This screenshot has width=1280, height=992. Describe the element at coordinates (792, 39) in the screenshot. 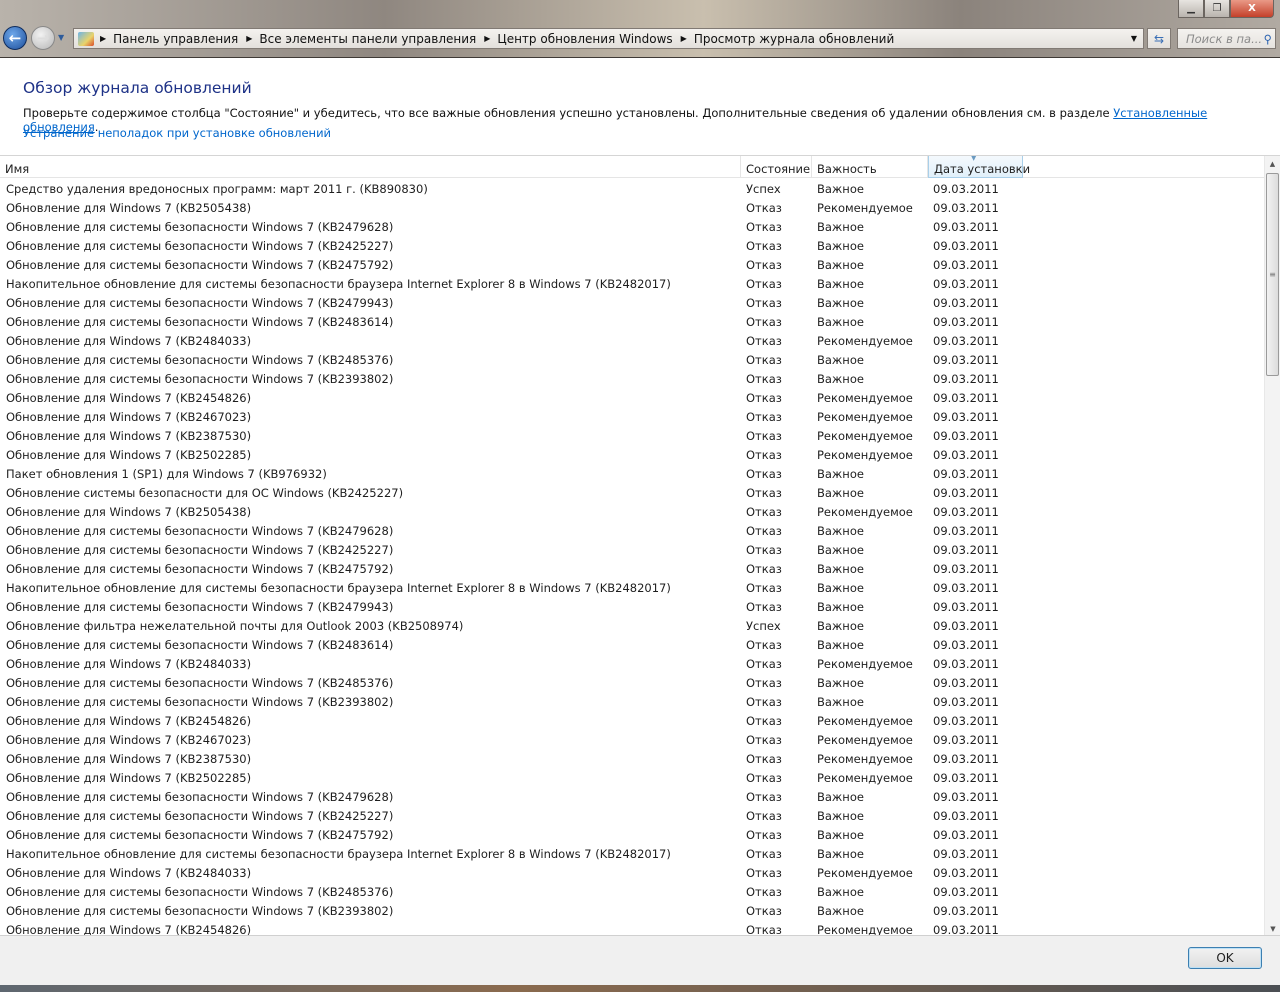

I see `breadcrumb-update-history: ▶ Просмотр журнала обновлений` at that location.